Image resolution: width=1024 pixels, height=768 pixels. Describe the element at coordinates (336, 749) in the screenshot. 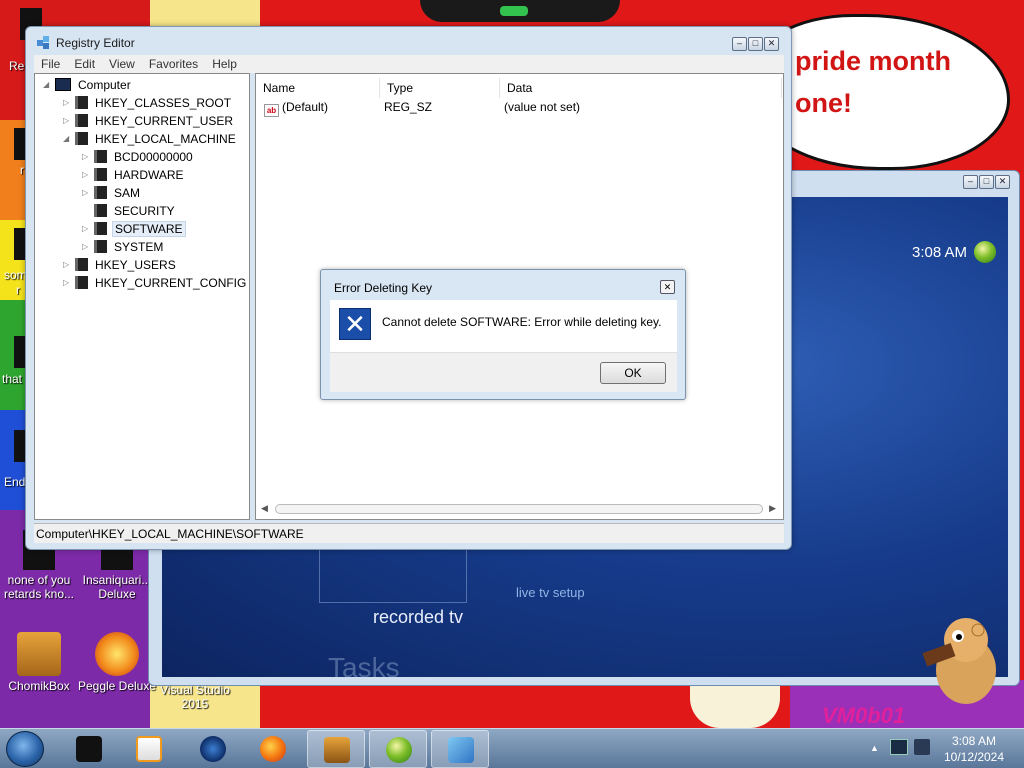

I see `taskbar-item-chomikbox` at that location.